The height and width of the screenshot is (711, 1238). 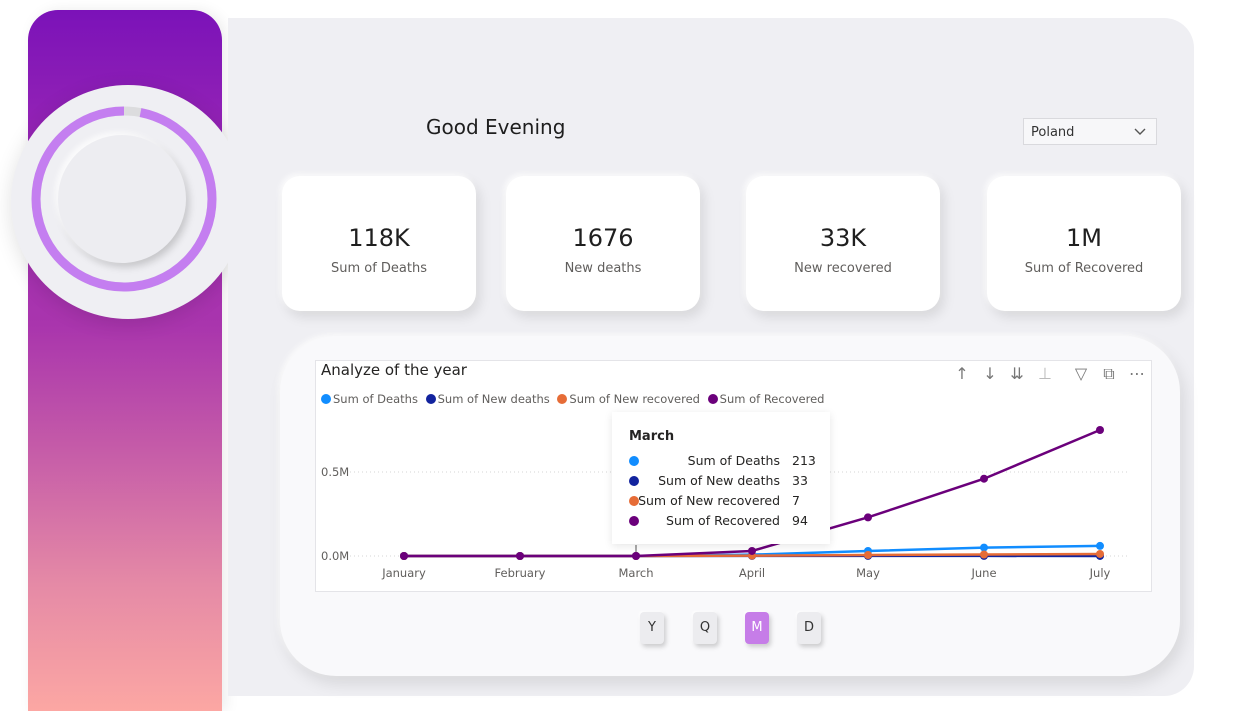 What do you see at coordinates (733, 460) in the screenshot?
I see `tooltip-series-name: Sum of Deaths` at bounding box center [733, 460].